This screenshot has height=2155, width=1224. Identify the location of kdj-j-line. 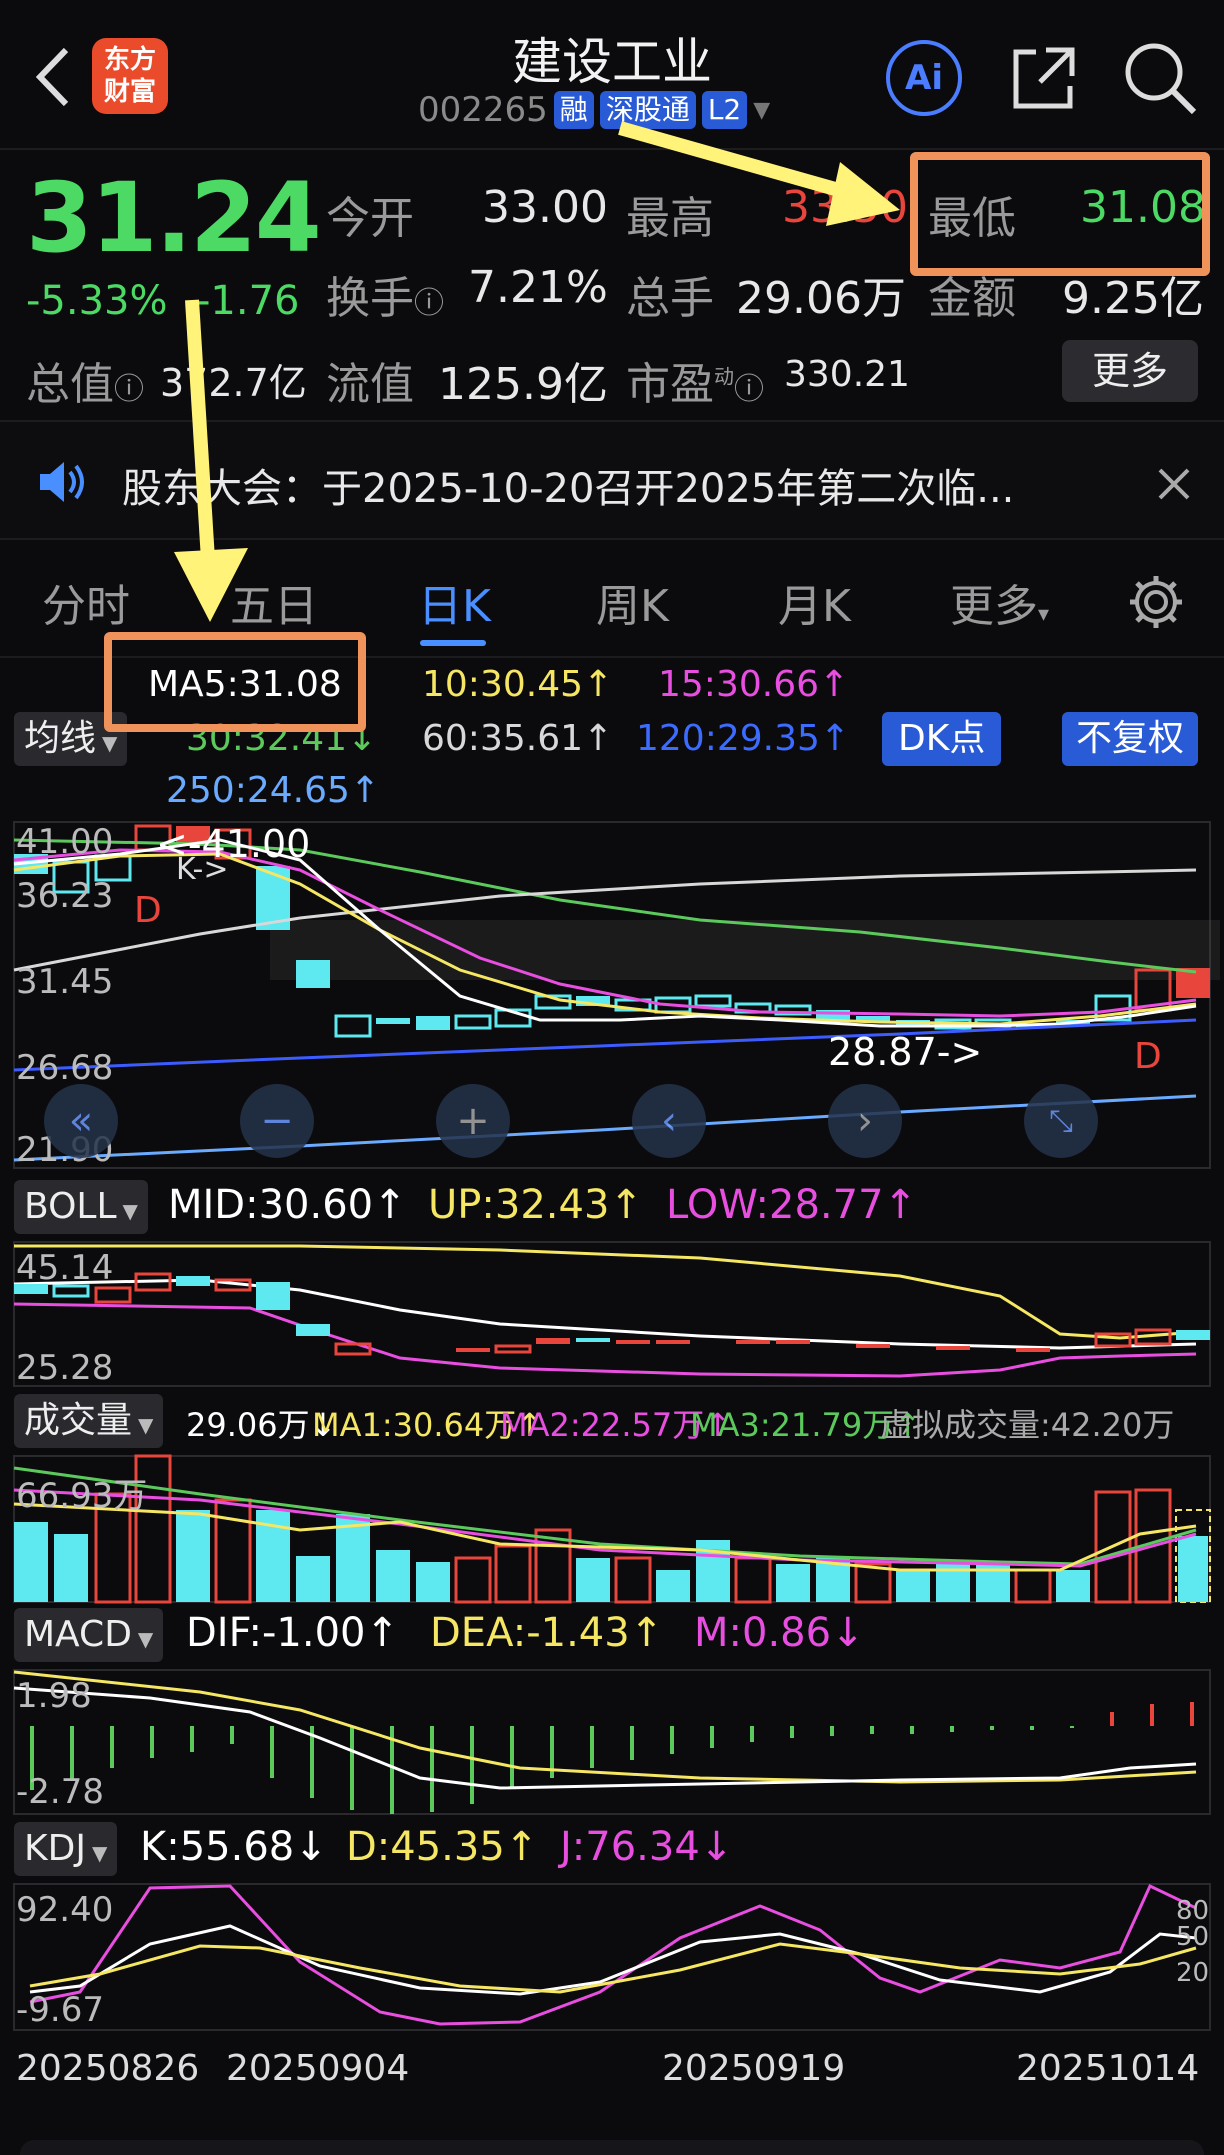
(613, 1954).